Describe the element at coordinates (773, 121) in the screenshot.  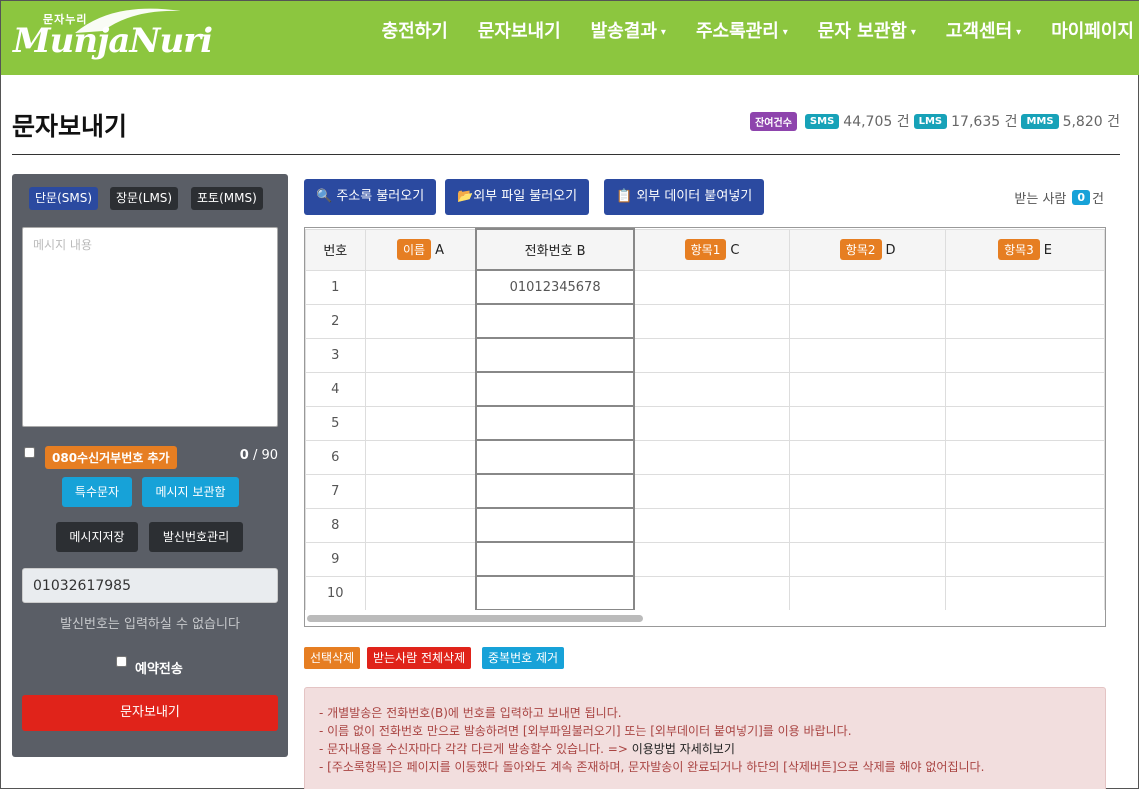
I see `remaining-badge: 잔여건수` at that location.